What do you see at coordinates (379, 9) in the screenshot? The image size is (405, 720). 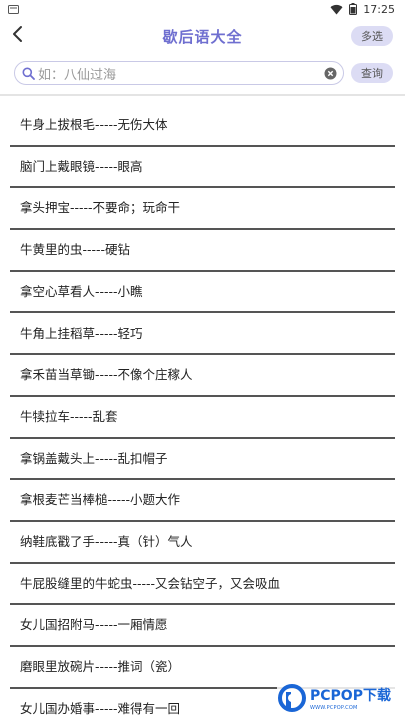 I see `status-time: 17:25` at bounding box center [379, 9].